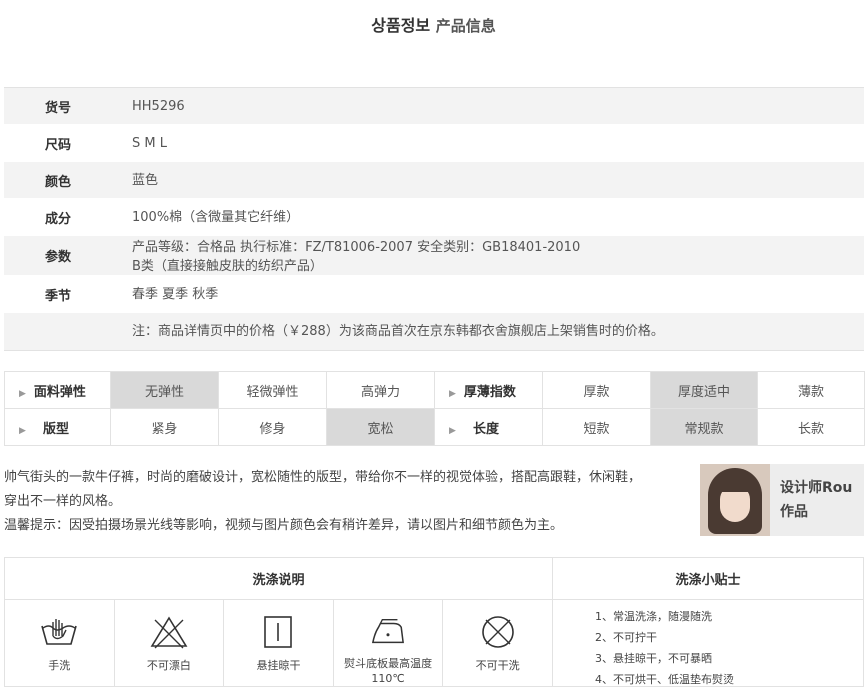 This screenshot has width=867, height=694. I want to click on attr-head-length: ▶ 长度, so click(488, 427).